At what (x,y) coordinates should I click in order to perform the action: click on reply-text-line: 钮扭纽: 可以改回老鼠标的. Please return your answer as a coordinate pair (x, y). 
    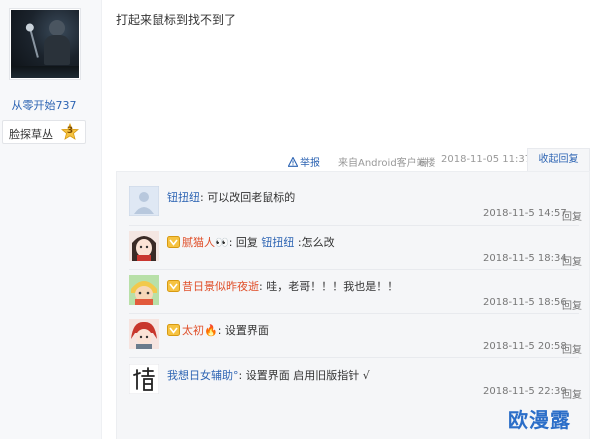
    Looking at the image, I should click on (231, 197).